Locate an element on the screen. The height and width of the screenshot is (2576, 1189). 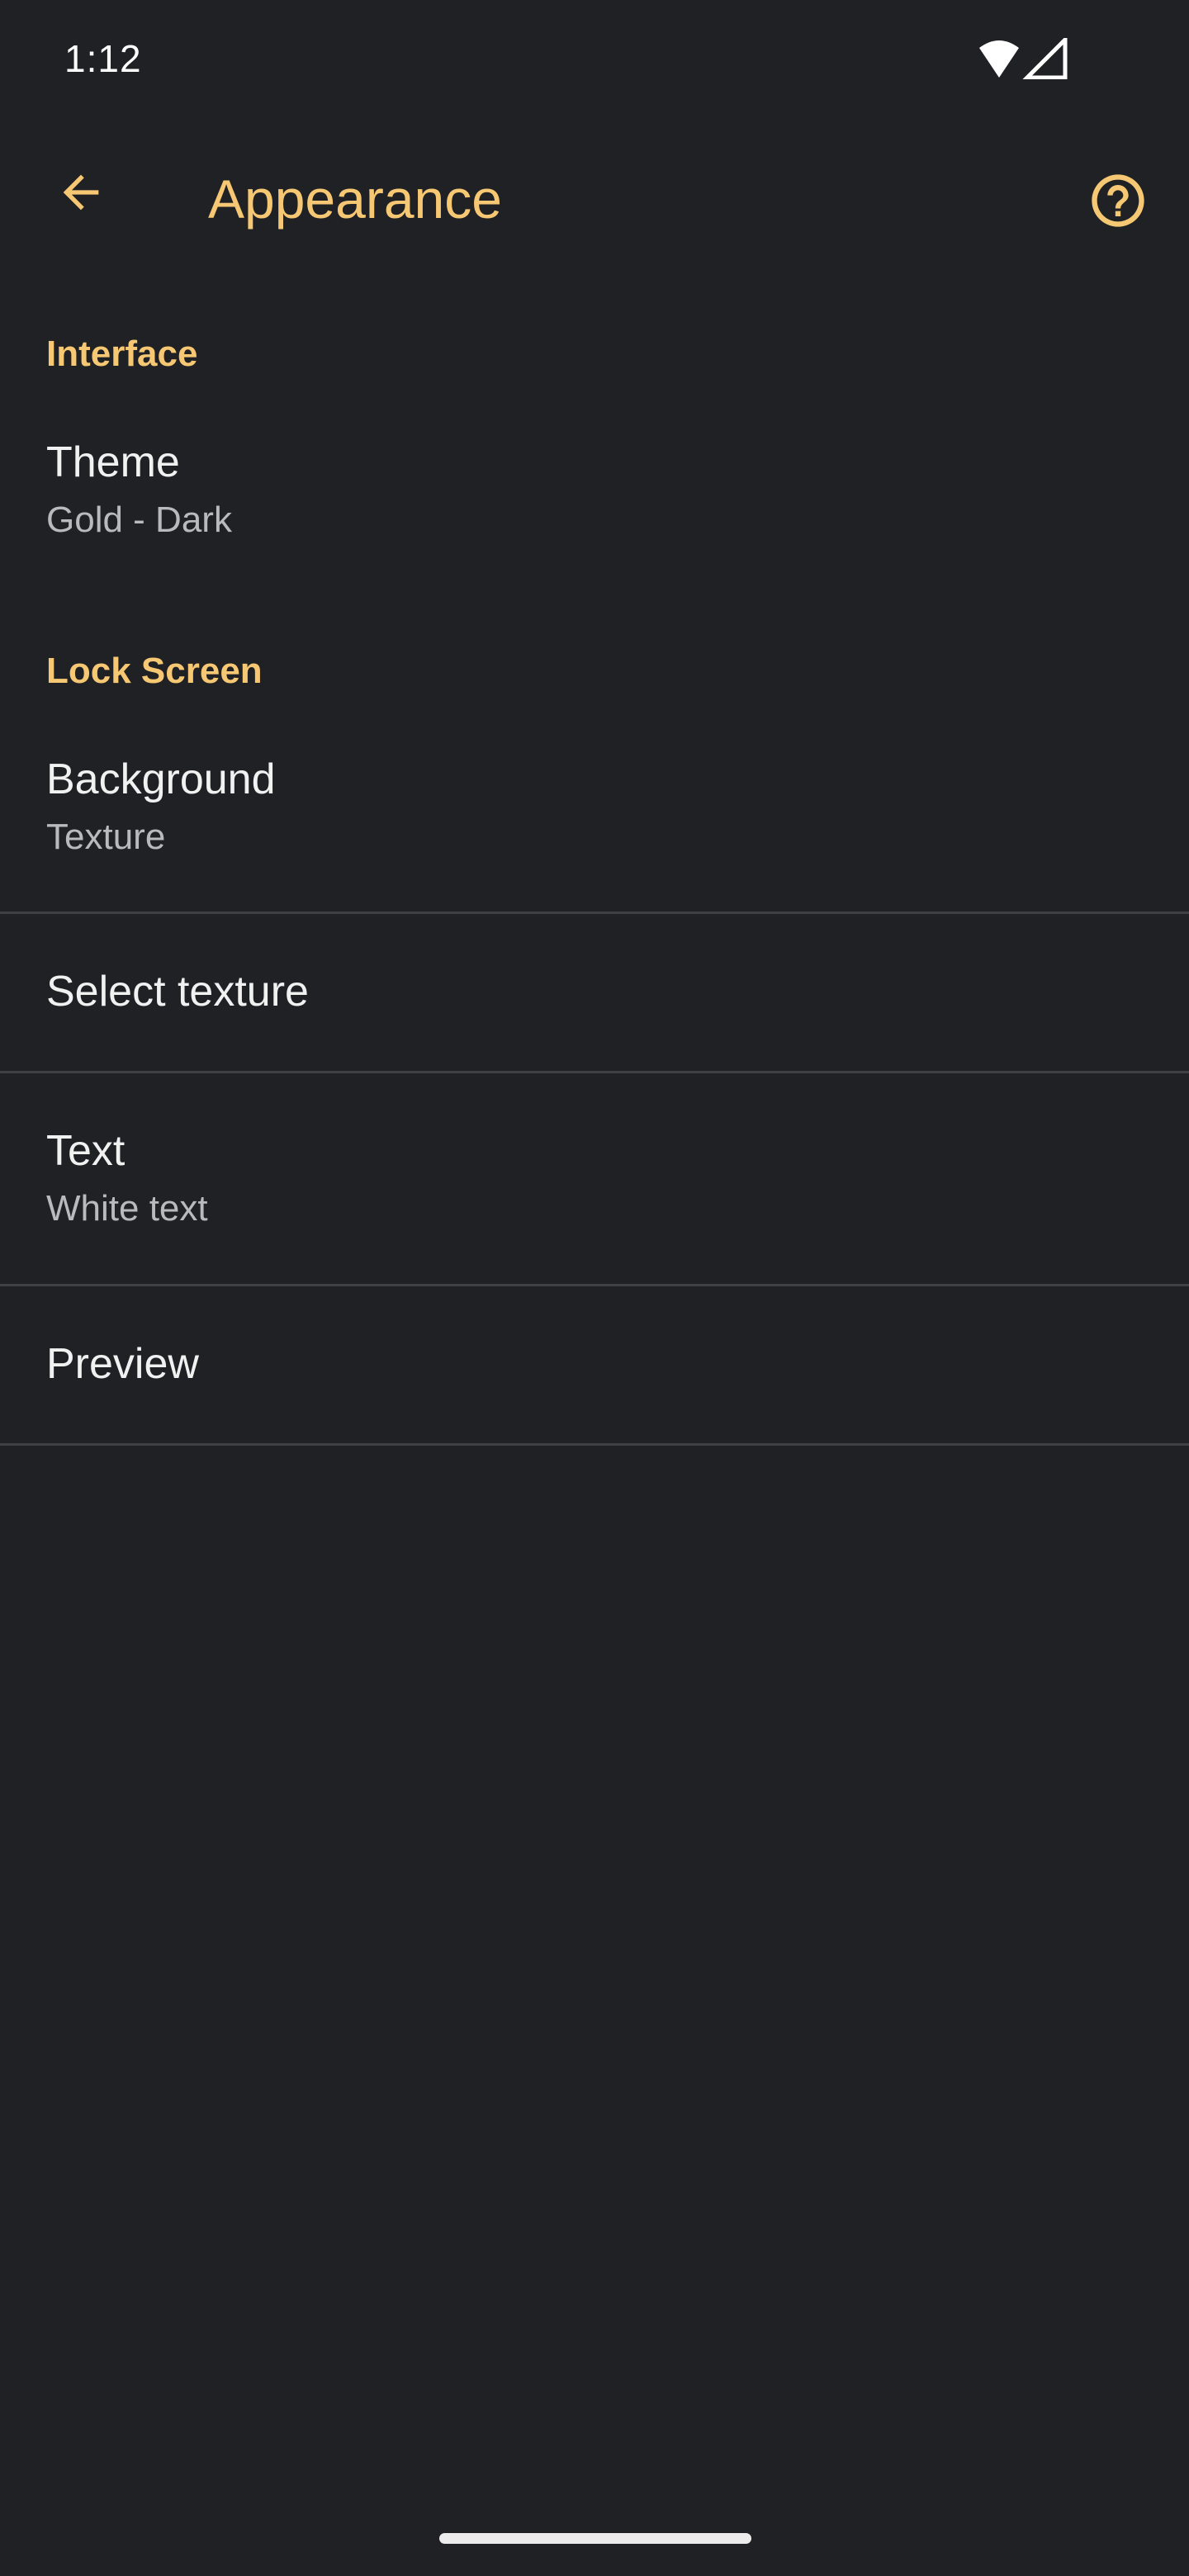
preview-preference: Preview is located at coordinates (594, 1364).